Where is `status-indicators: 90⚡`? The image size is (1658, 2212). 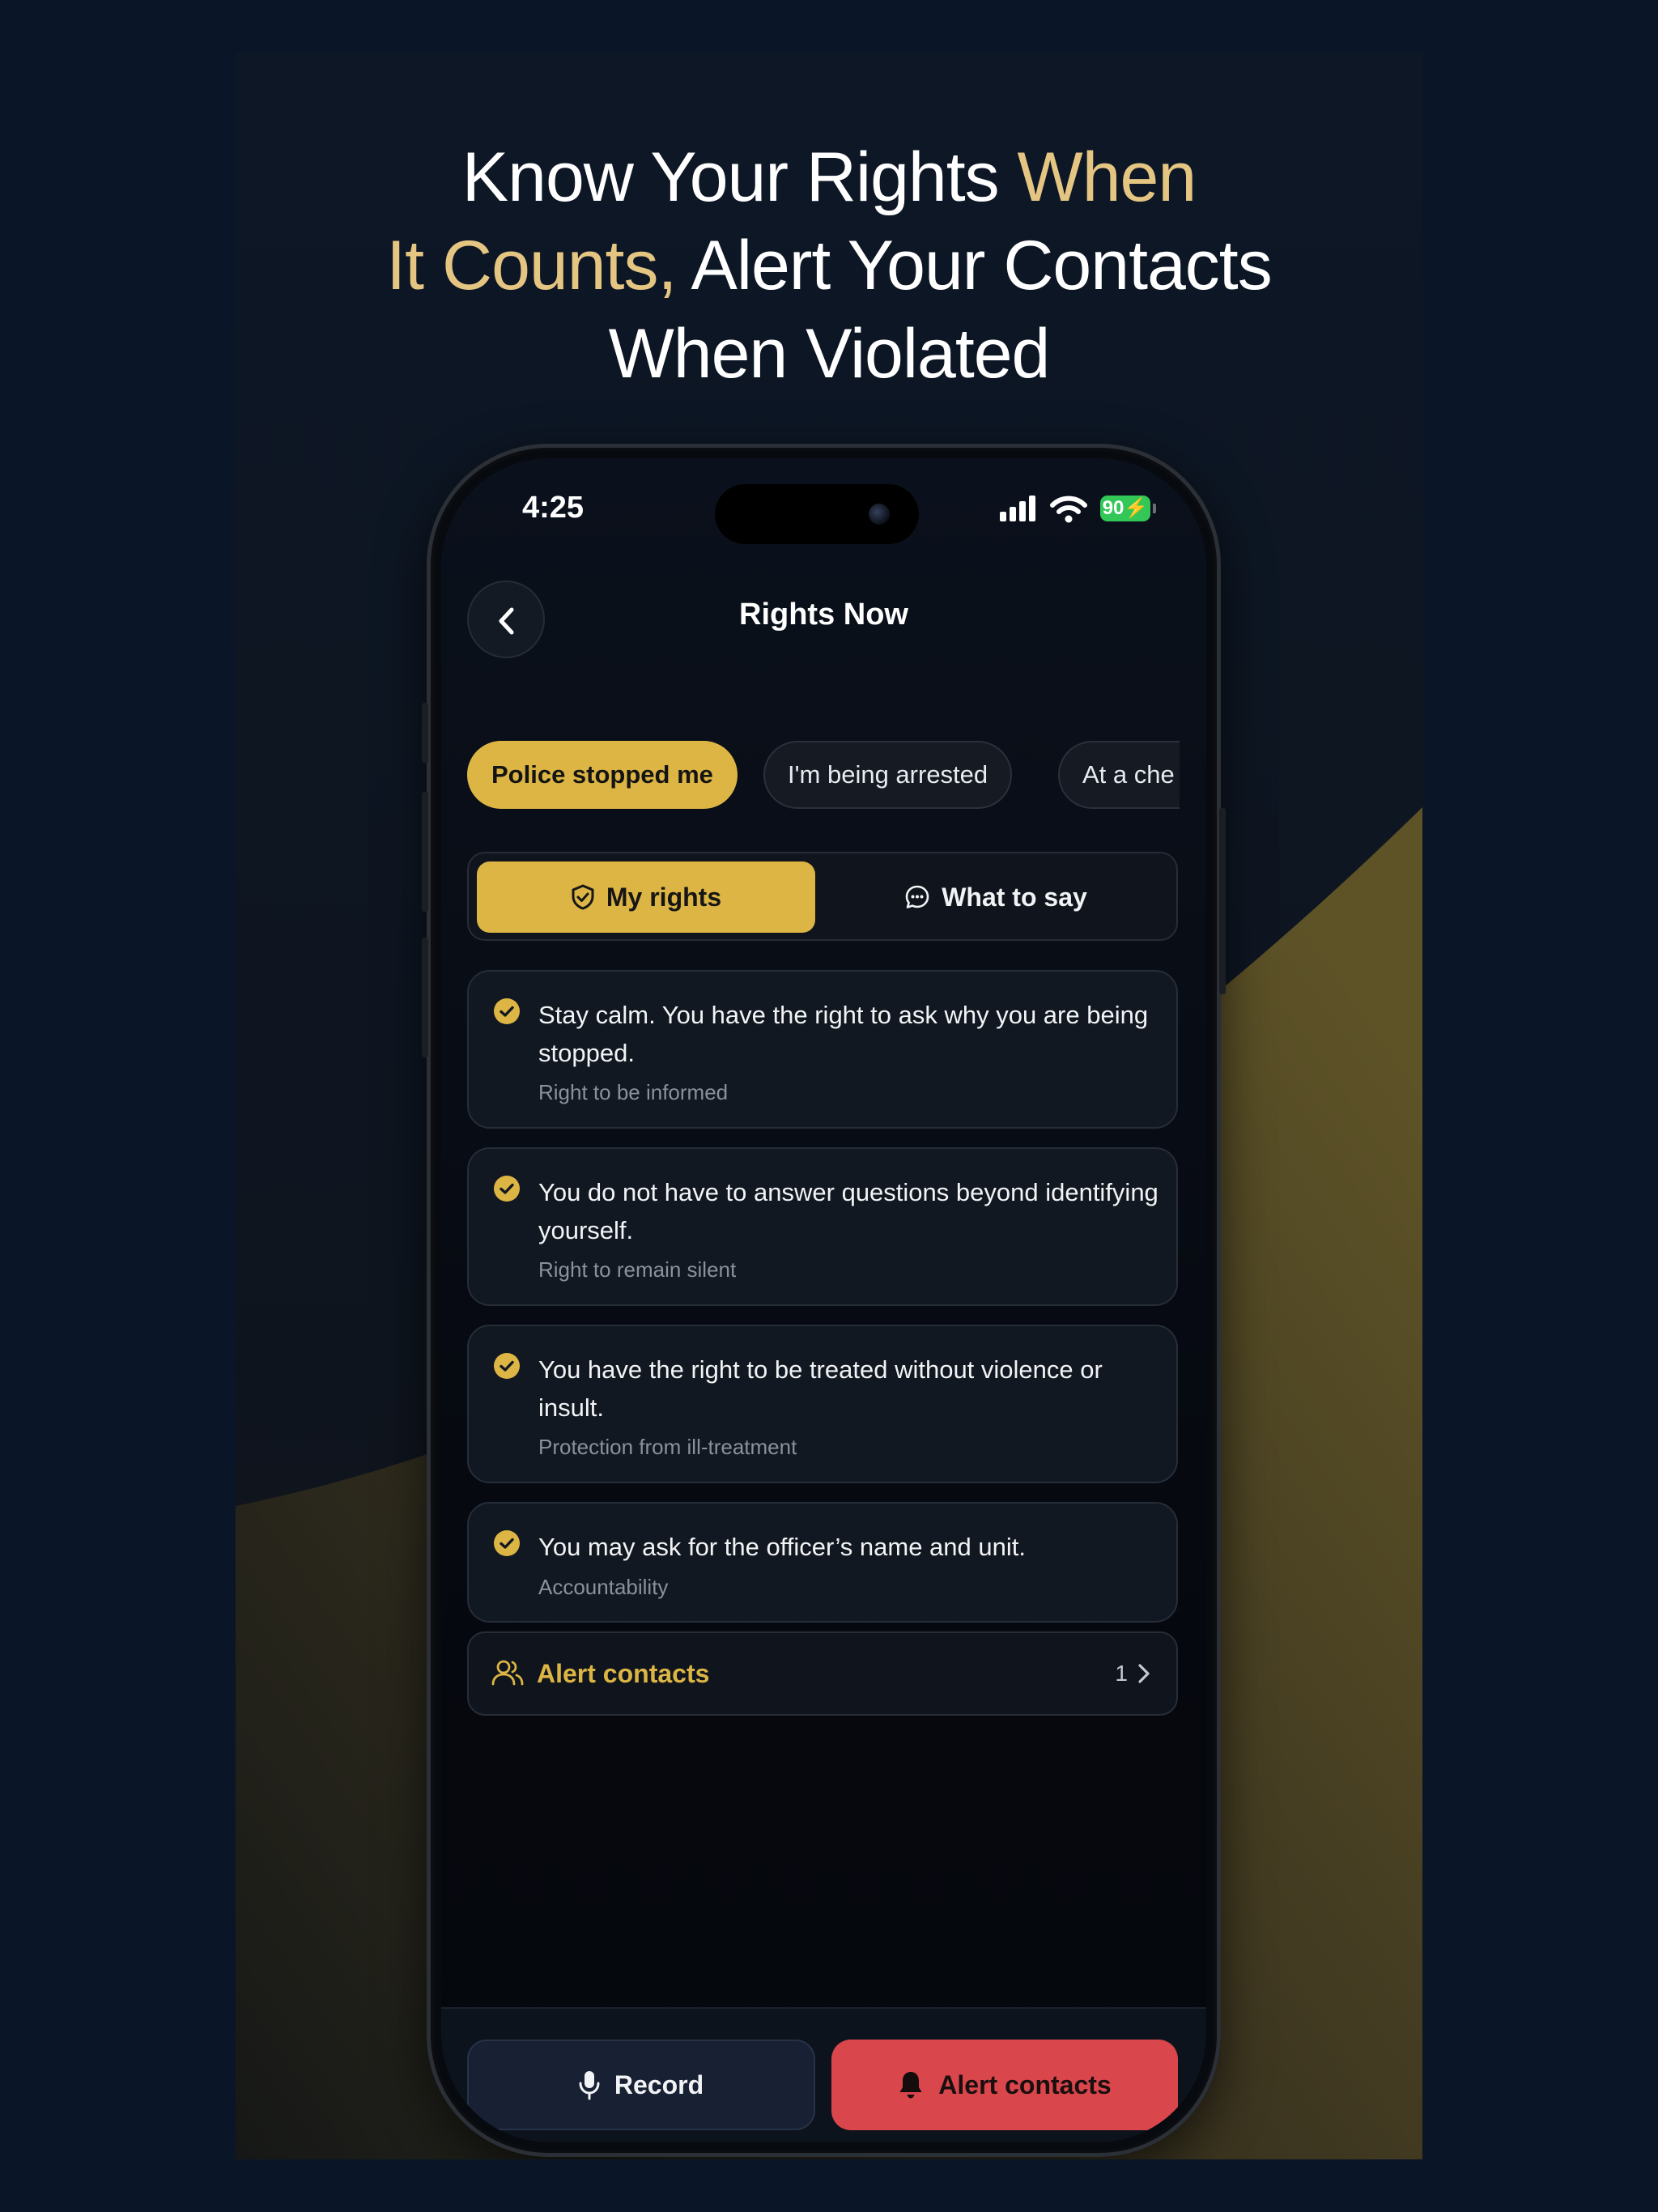
status-indicators: 90⚡ is located at coordinates (1085, 510).